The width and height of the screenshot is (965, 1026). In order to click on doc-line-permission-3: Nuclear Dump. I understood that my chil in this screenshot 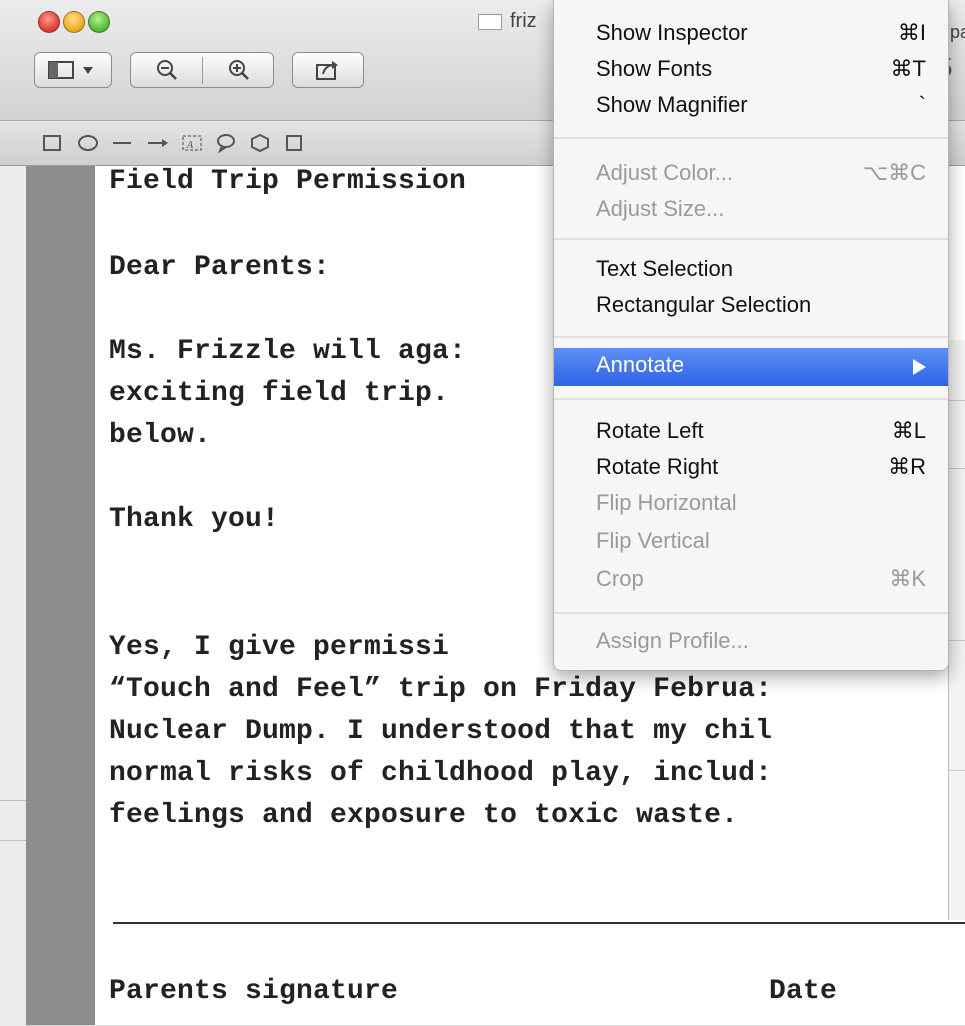, I will do `click(441, 731)`.